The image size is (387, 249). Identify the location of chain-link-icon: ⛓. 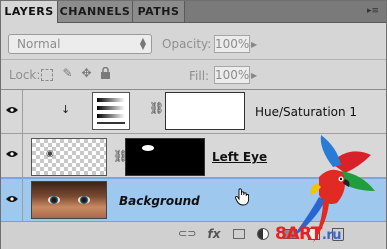
(156, 108).